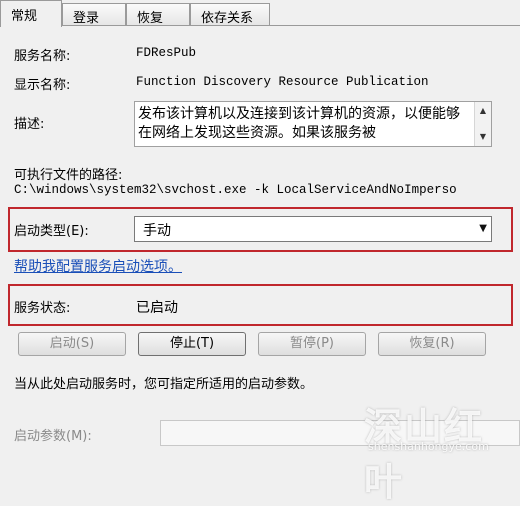 This screenshot has height=506, width=520. I want to click on description-scrollbar: ▲ ▼, so click(482, 124).